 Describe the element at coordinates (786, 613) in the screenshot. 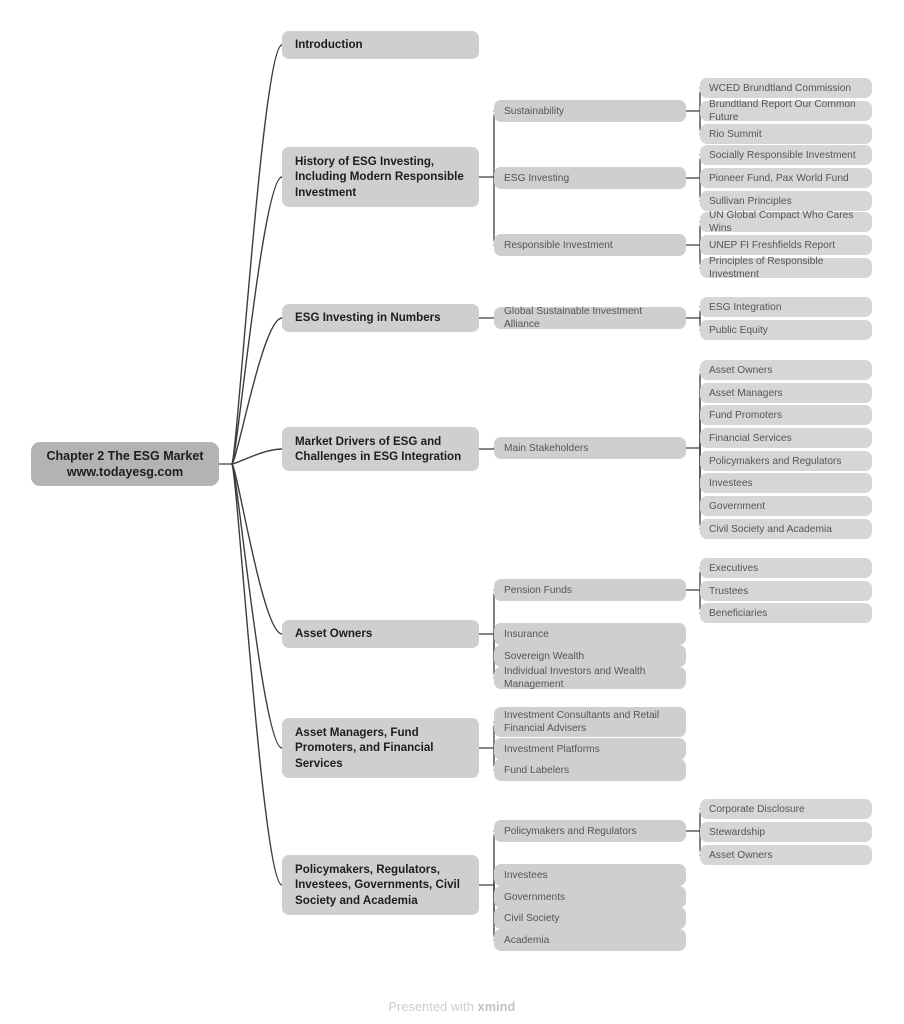

I see `leaf-node-beneficiaries: Beneficiaries` at that location.